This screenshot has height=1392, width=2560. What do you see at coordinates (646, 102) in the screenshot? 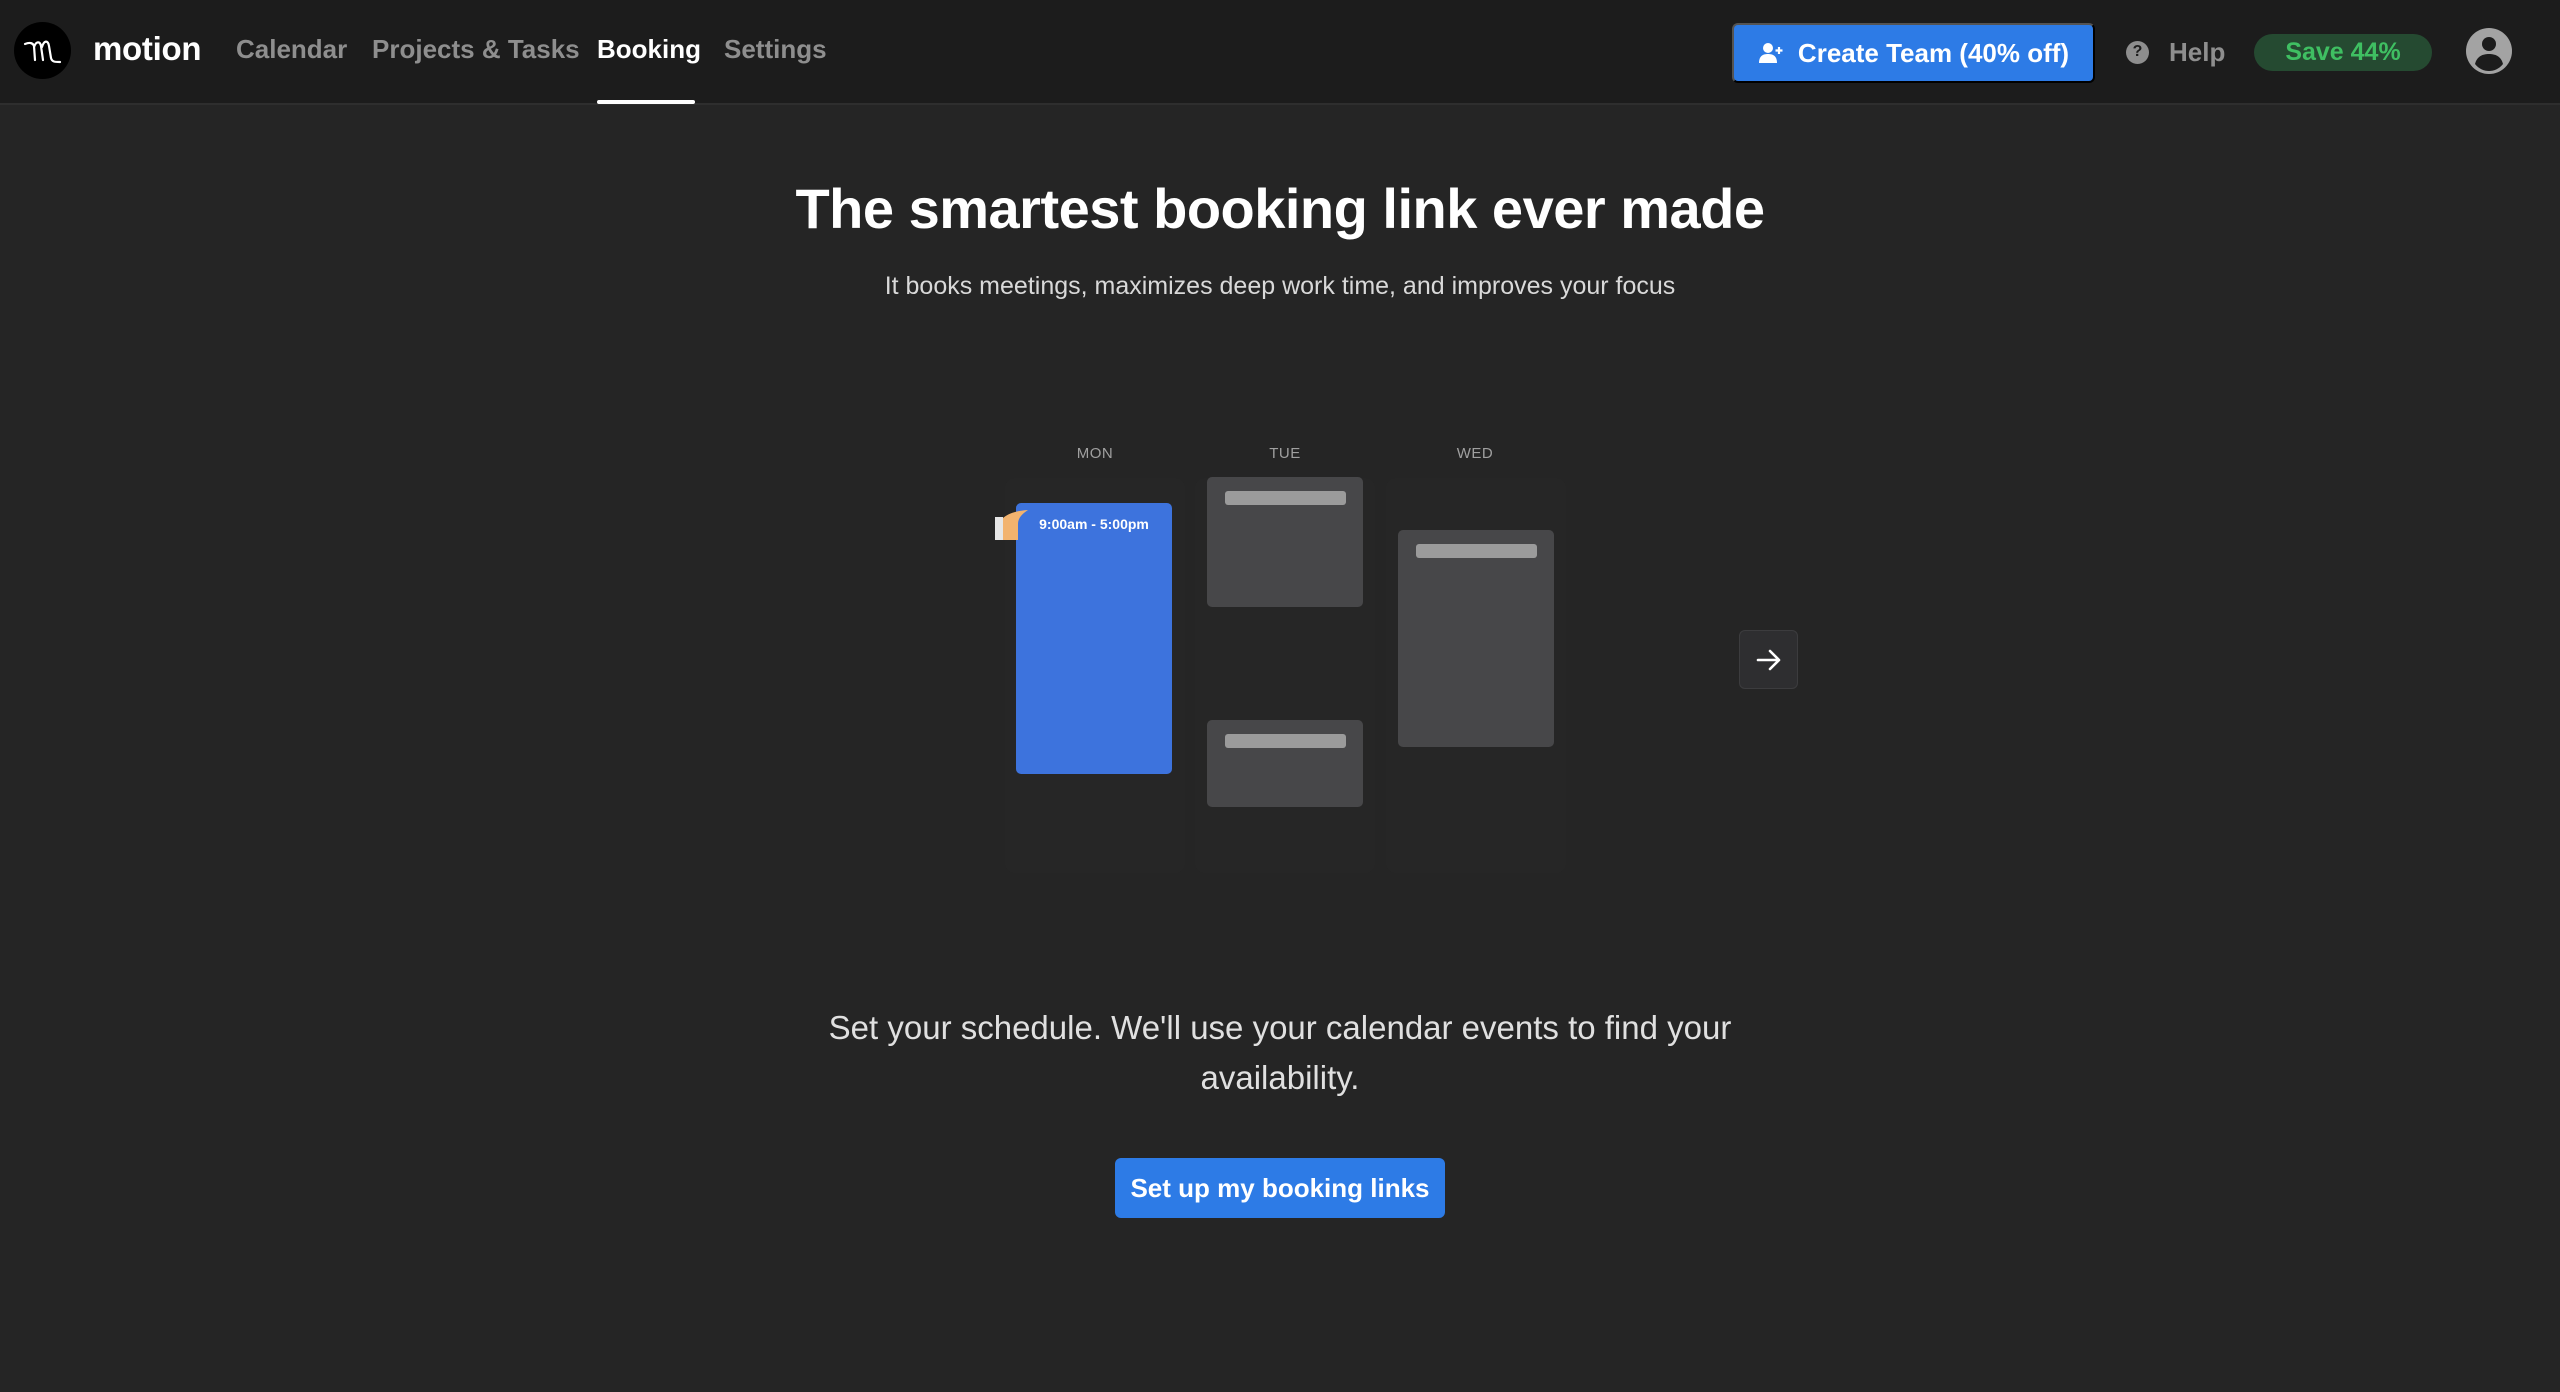
I see `active-tab-indicator` at bounding box center [646, 102].